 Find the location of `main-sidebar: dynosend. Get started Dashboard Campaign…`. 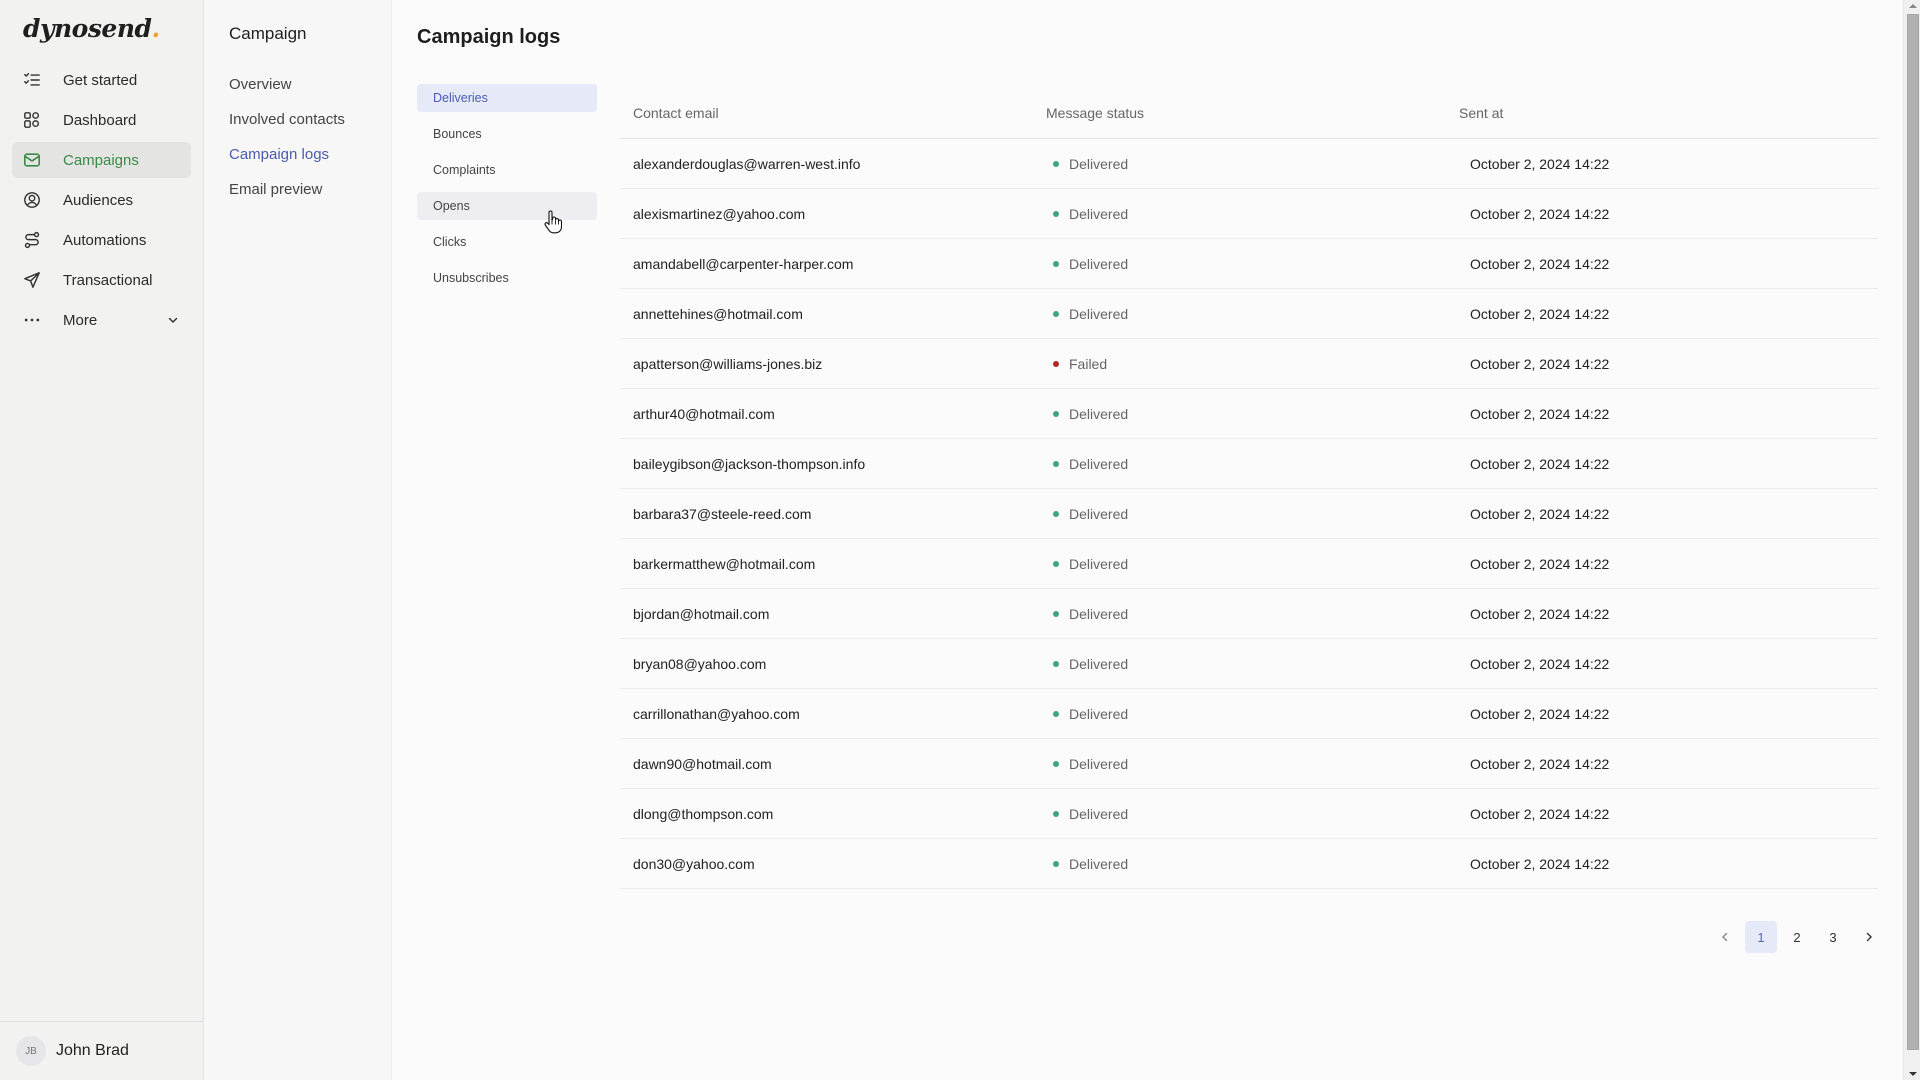

main-sidebar: dynosend. Get started Dashboard Campaign… is located at coordinates (102, 540).